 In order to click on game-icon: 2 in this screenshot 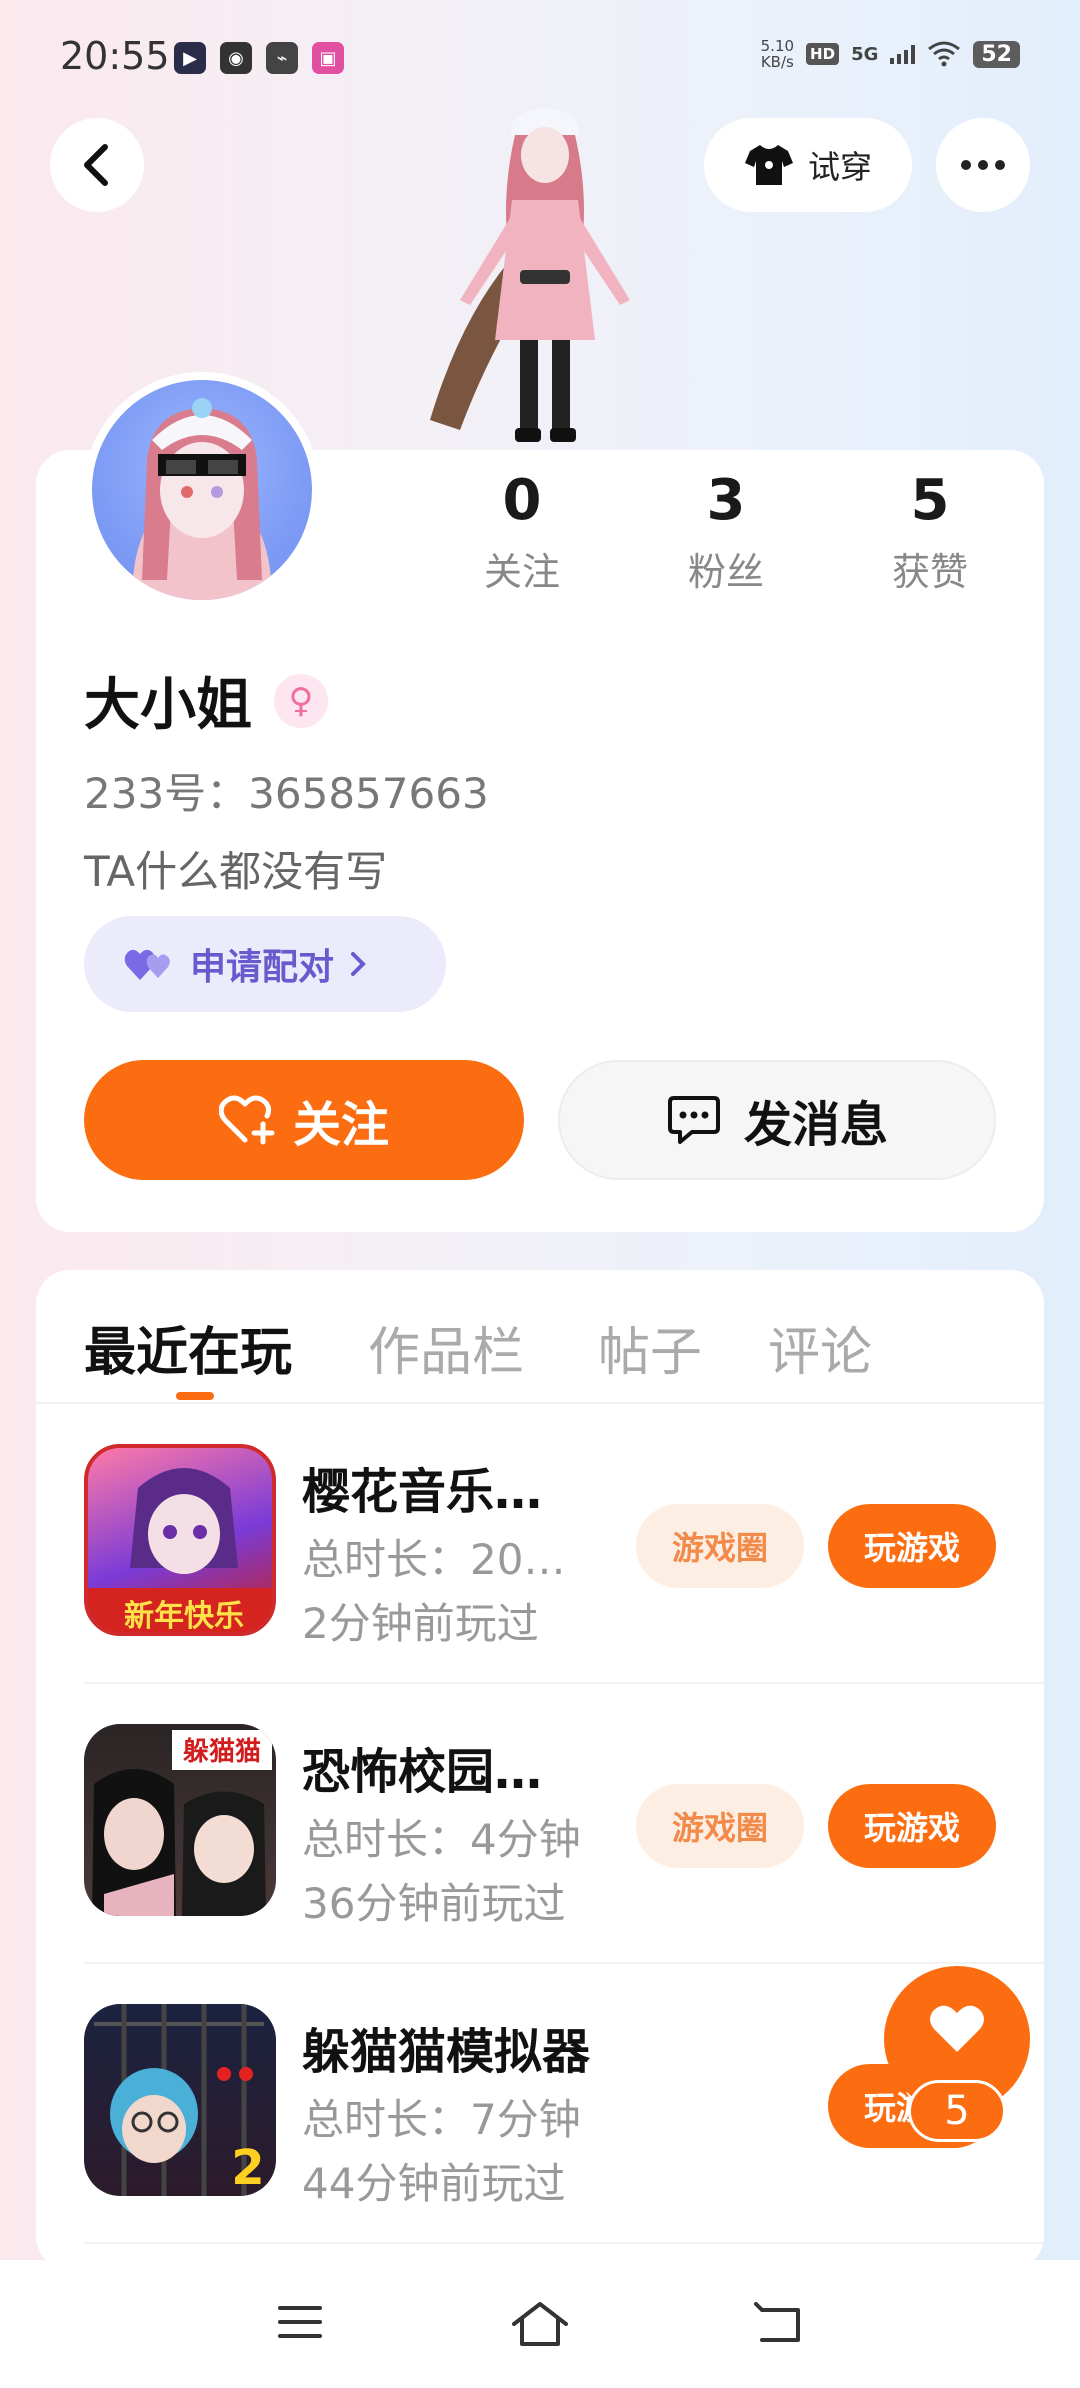, I will do `click(180, 2100)`.